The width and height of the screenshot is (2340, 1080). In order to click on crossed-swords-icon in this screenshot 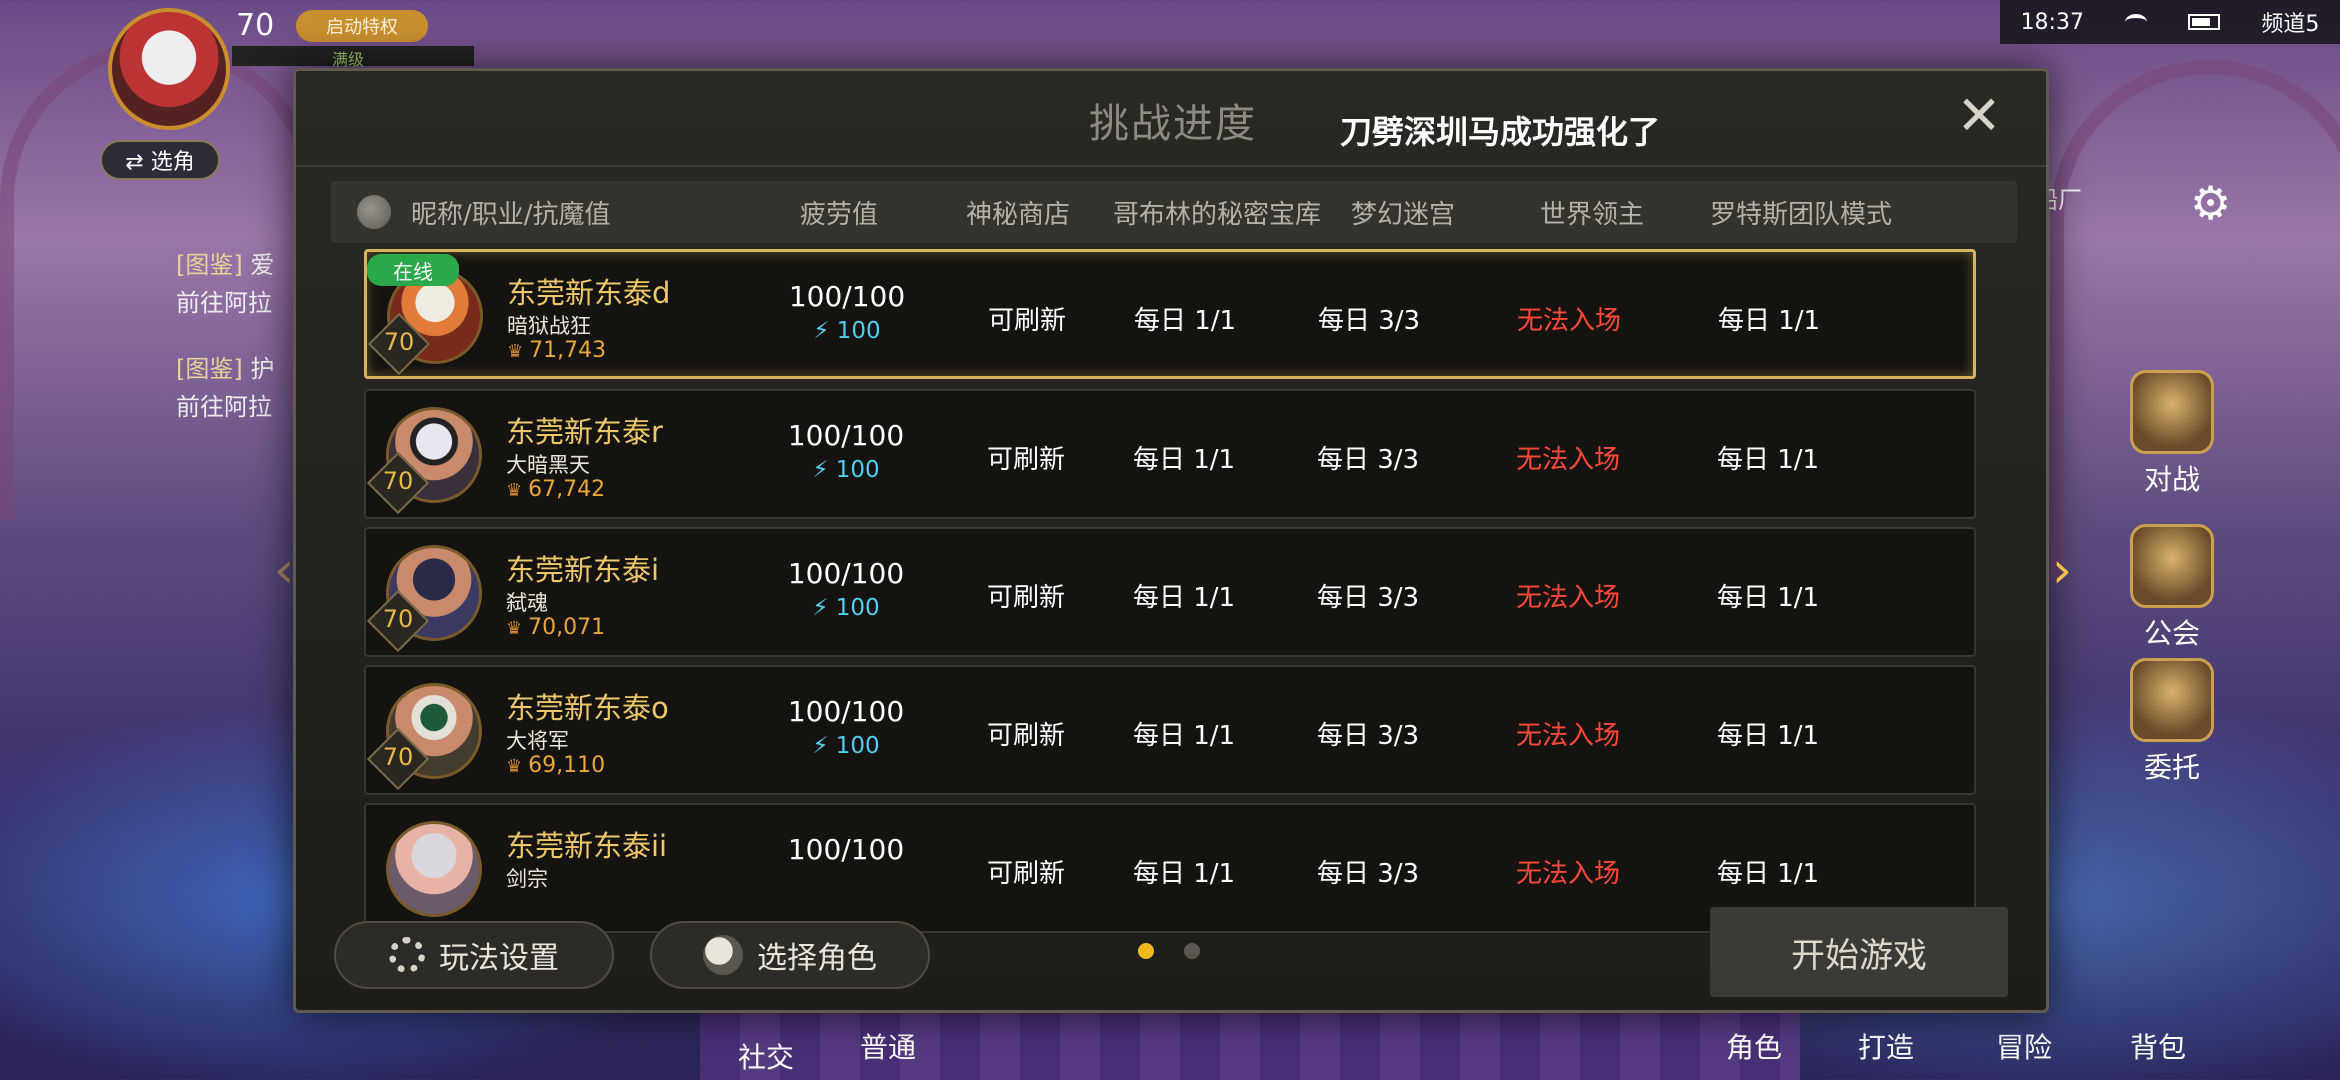, I will do `click(2172, 412)`.